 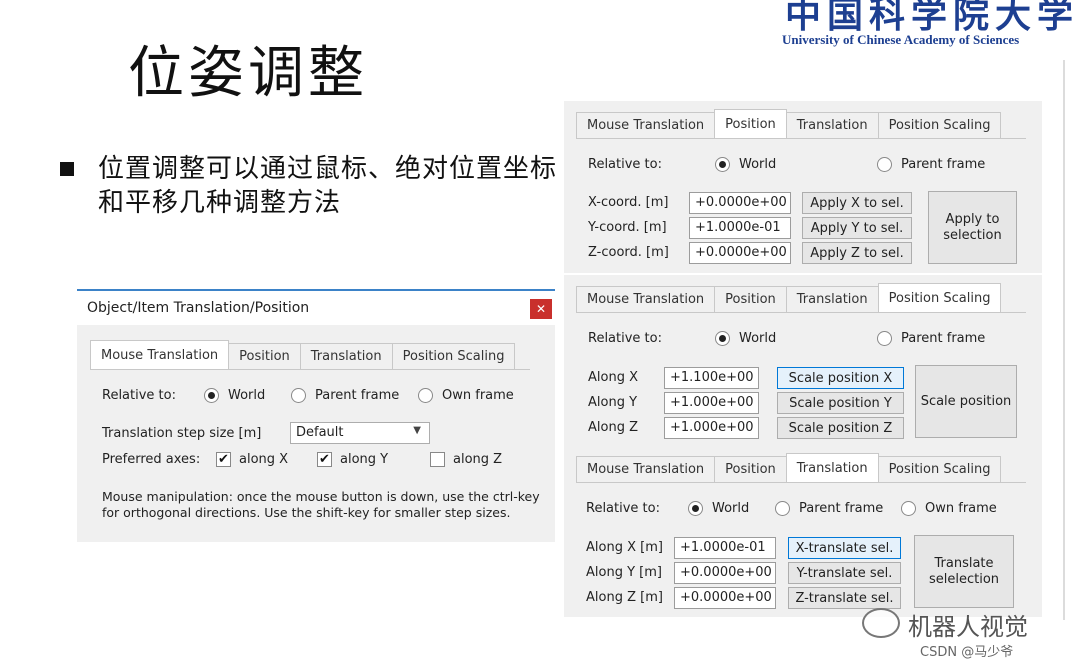 What do you see at coordinates (711, 378) in the screenshot?
I see `scale-x-input: +1.100e+00` at bounding box center [711, 378].